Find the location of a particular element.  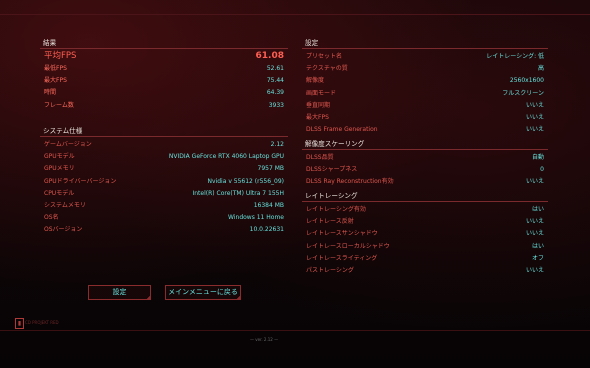

raytracing-row-label: レイトレース反射 is located at coordinates (330, 222).